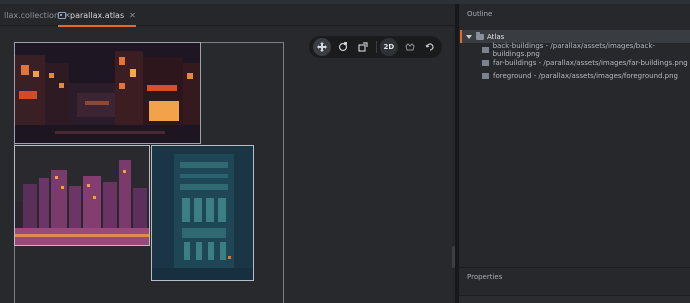 This screenshot has height=303, width=690. Describe the element at coordinates (32, 15) in the screenshot. I see `tab-label: llax.collection` at that location.